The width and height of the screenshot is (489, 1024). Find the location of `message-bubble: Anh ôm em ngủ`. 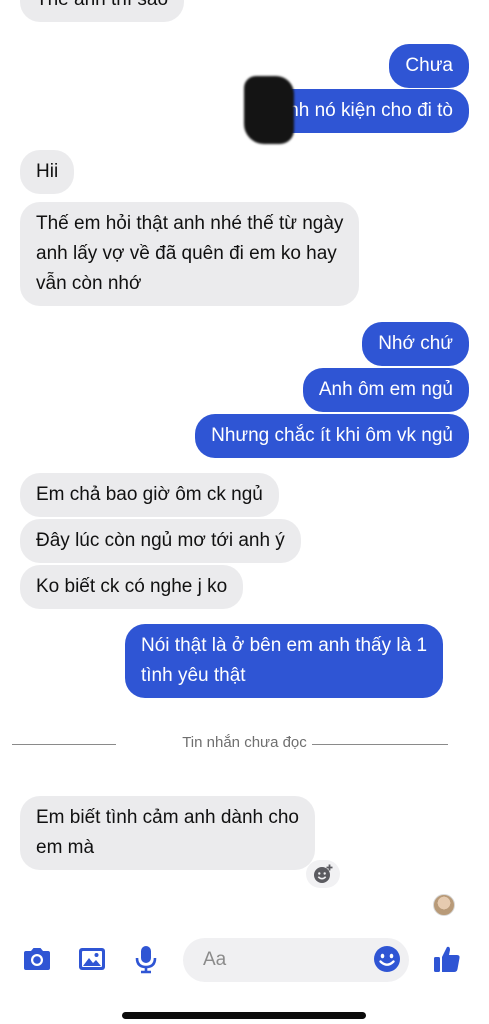

message-bubble: Anh ôm em ngủ is located at coordinates (385, 390).